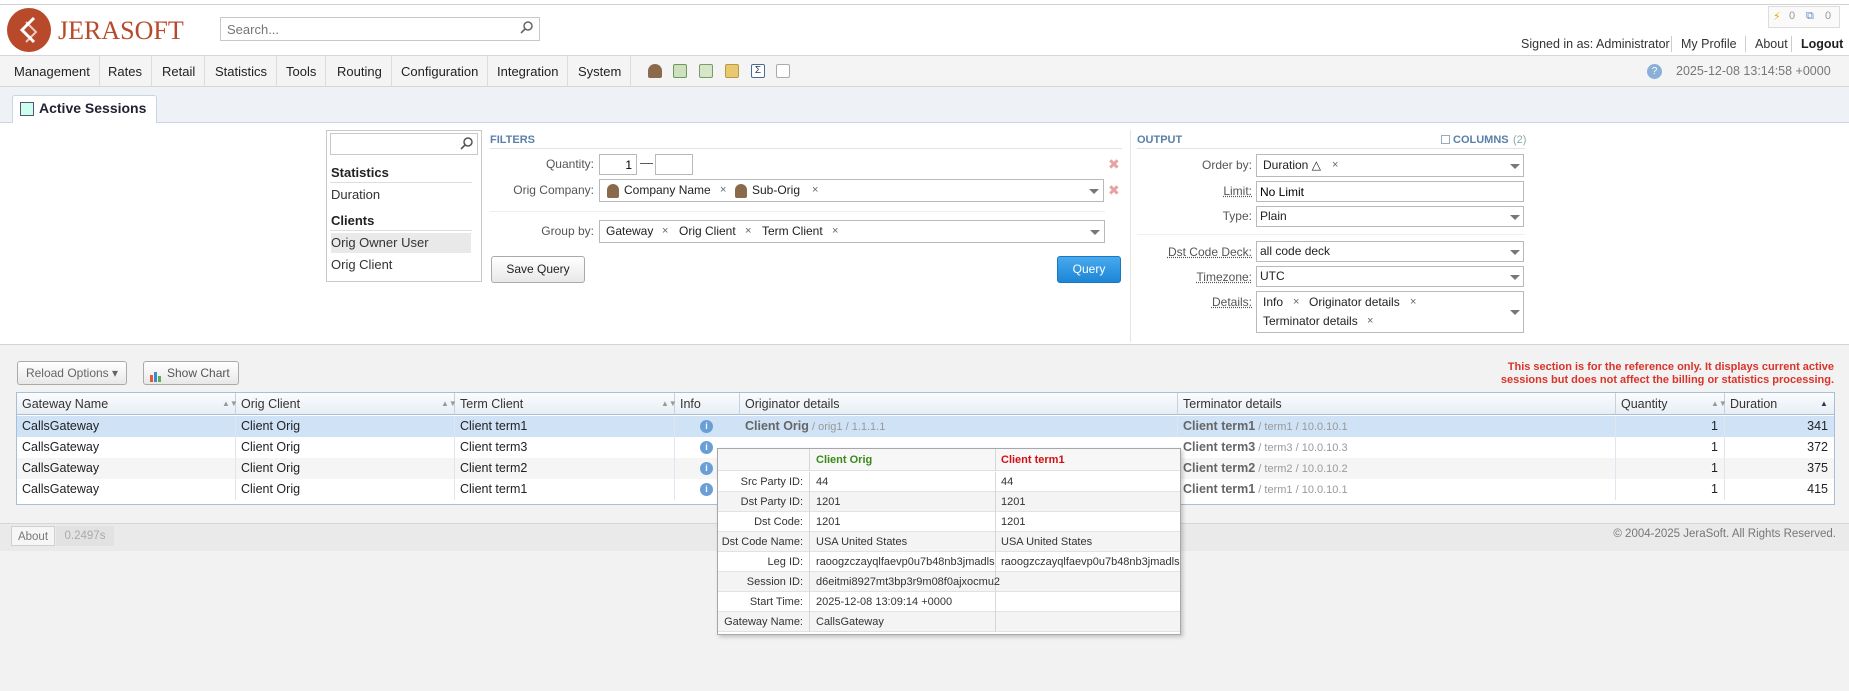  Describe the element at coordinates (33, 536) in the screenshot. I see `footer-about-link: About` at that location.